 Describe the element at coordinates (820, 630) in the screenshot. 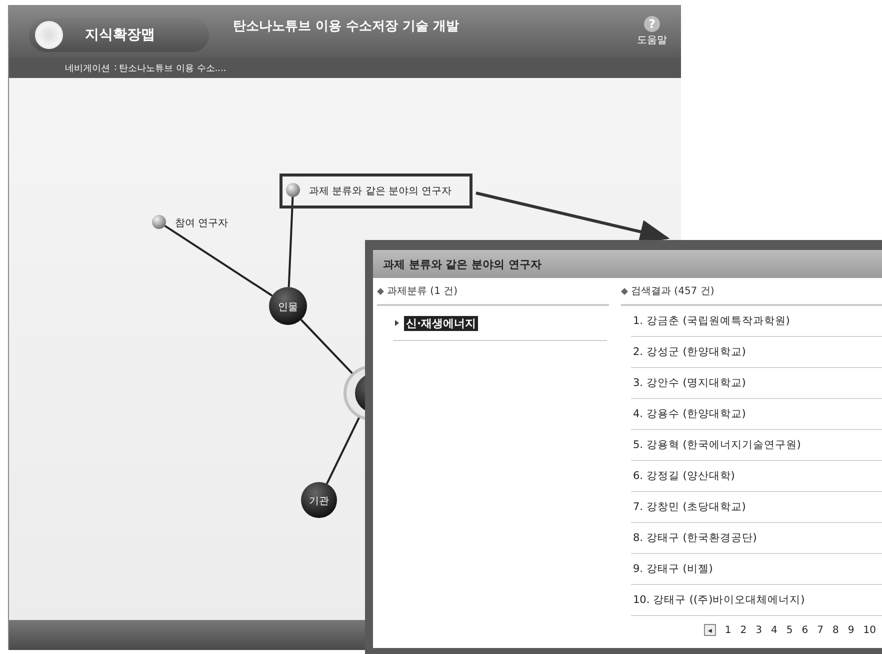

I see `page-link: 7` at that location.